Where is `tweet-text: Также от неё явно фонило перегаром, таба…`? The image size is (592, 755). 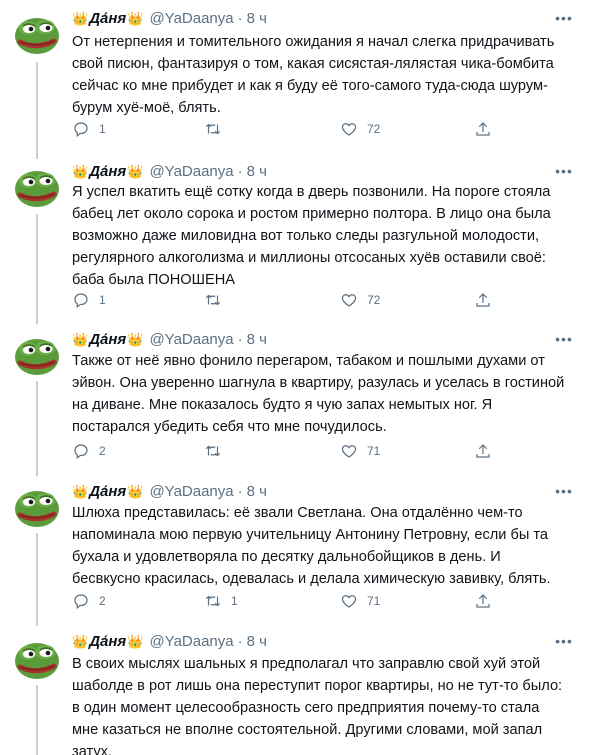
tweet-text: Также от неё явно фонило перегаром, таба… is located at coordinates (318, 394).